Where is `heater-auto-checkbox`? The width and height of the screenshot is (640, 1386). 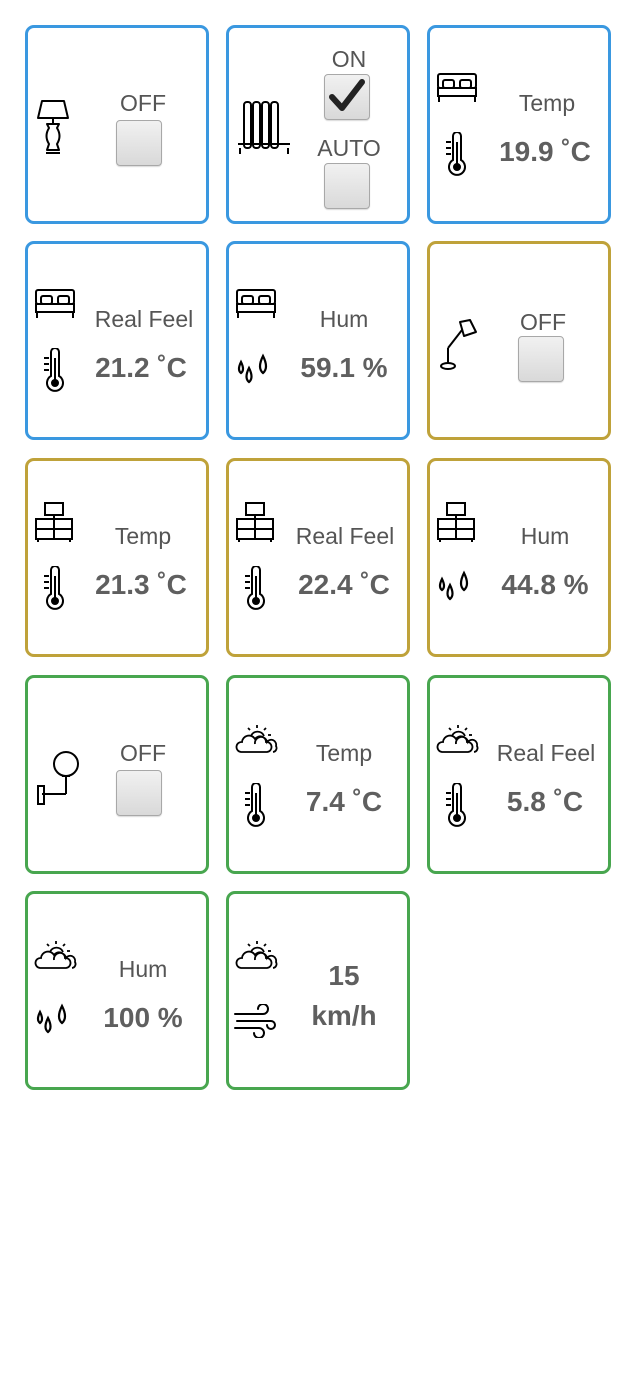 heater-auto-checkbox is located at coordinates (347, 186).